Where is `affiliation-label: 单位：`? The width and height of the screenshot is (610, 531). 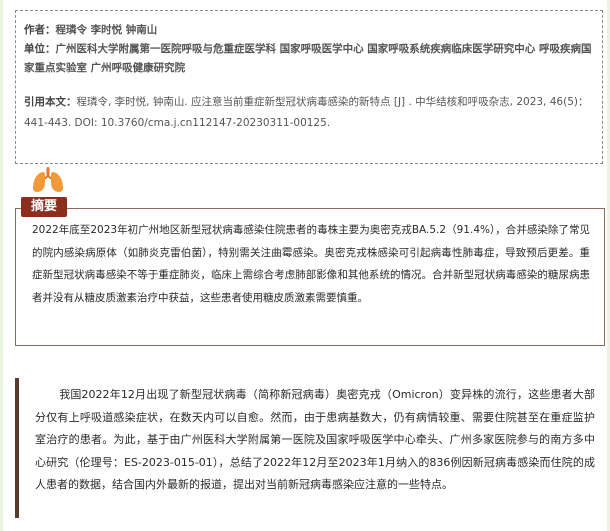
affiliation-label: 单位： is located at coordinates (40, 49).